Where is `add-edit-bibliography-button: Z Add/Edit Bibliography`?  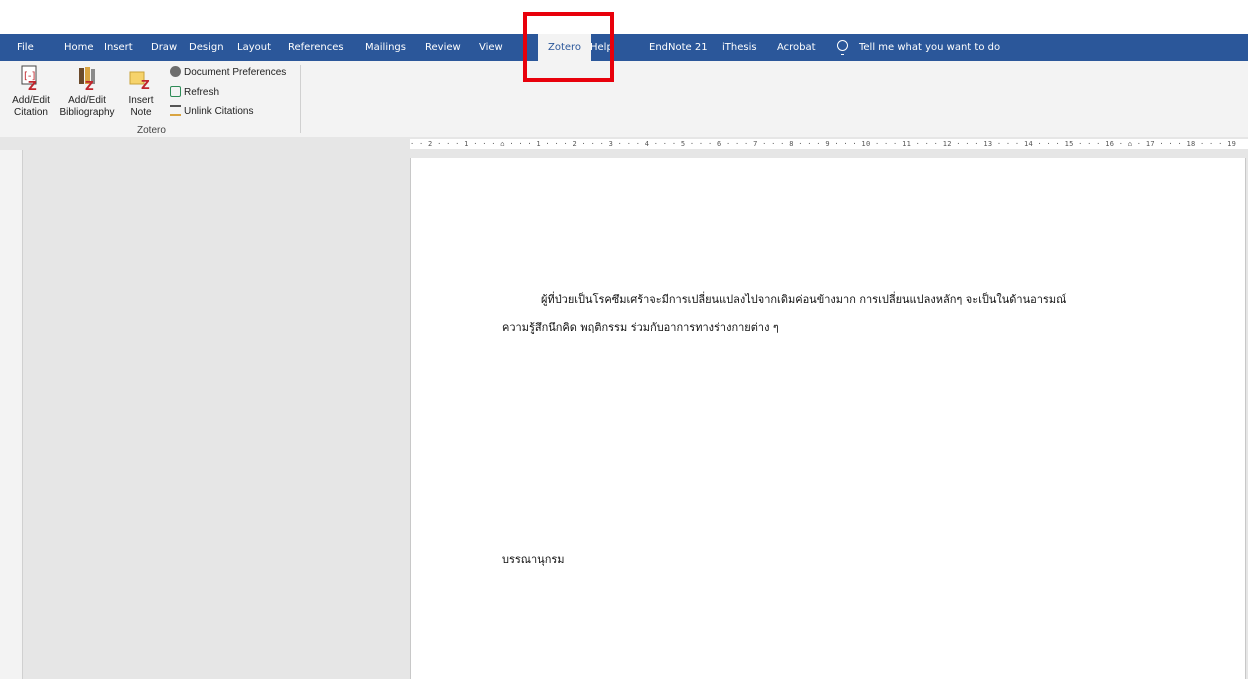 add-edit-bibliography-button: Z Add/Edit Bibliography is located at coordinates (87, 93).